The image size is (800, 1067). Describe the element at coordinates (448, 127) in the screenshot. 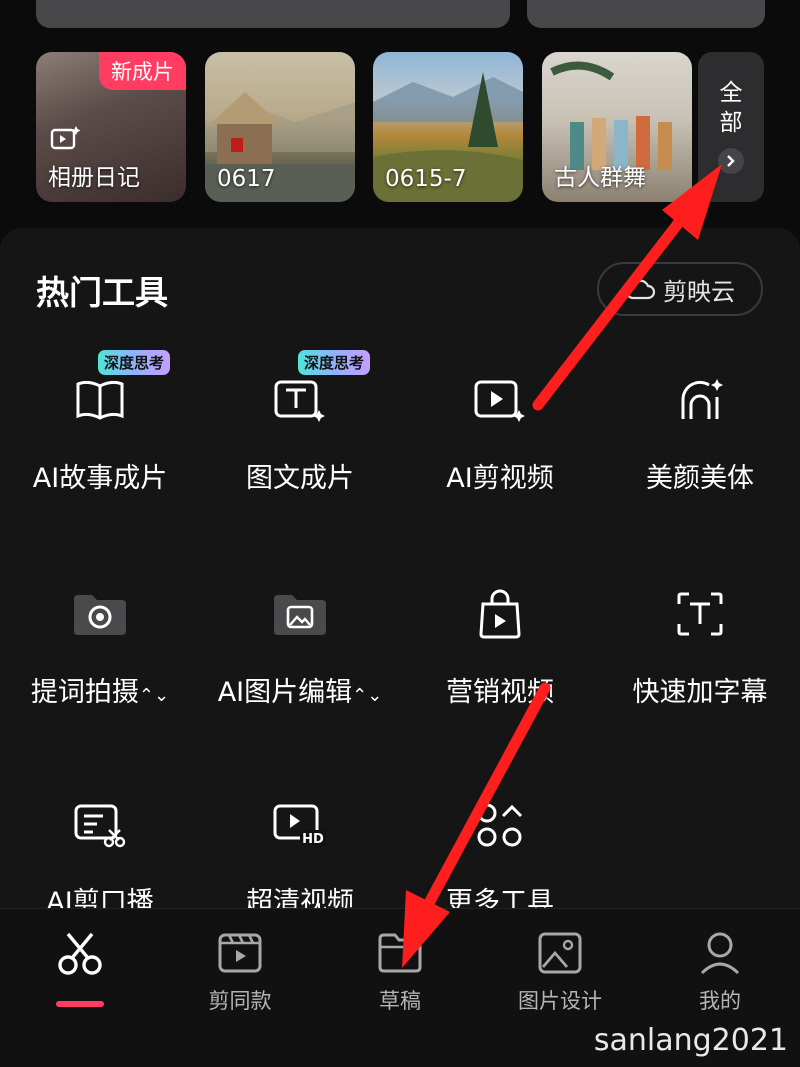

I see `album-thumb: 0615-7` at that location.